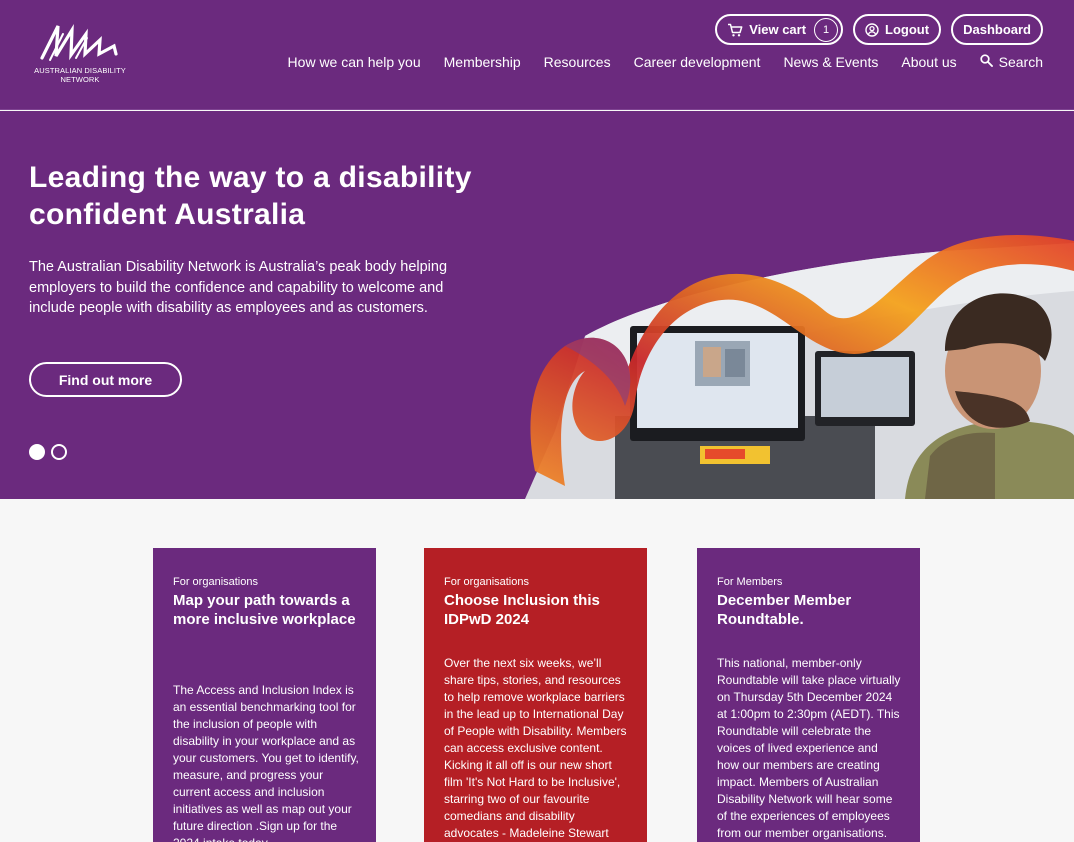 This screenshot has width=1074, height=842. I want to click on dashboard-label: Dashboard, so click(997, 29).